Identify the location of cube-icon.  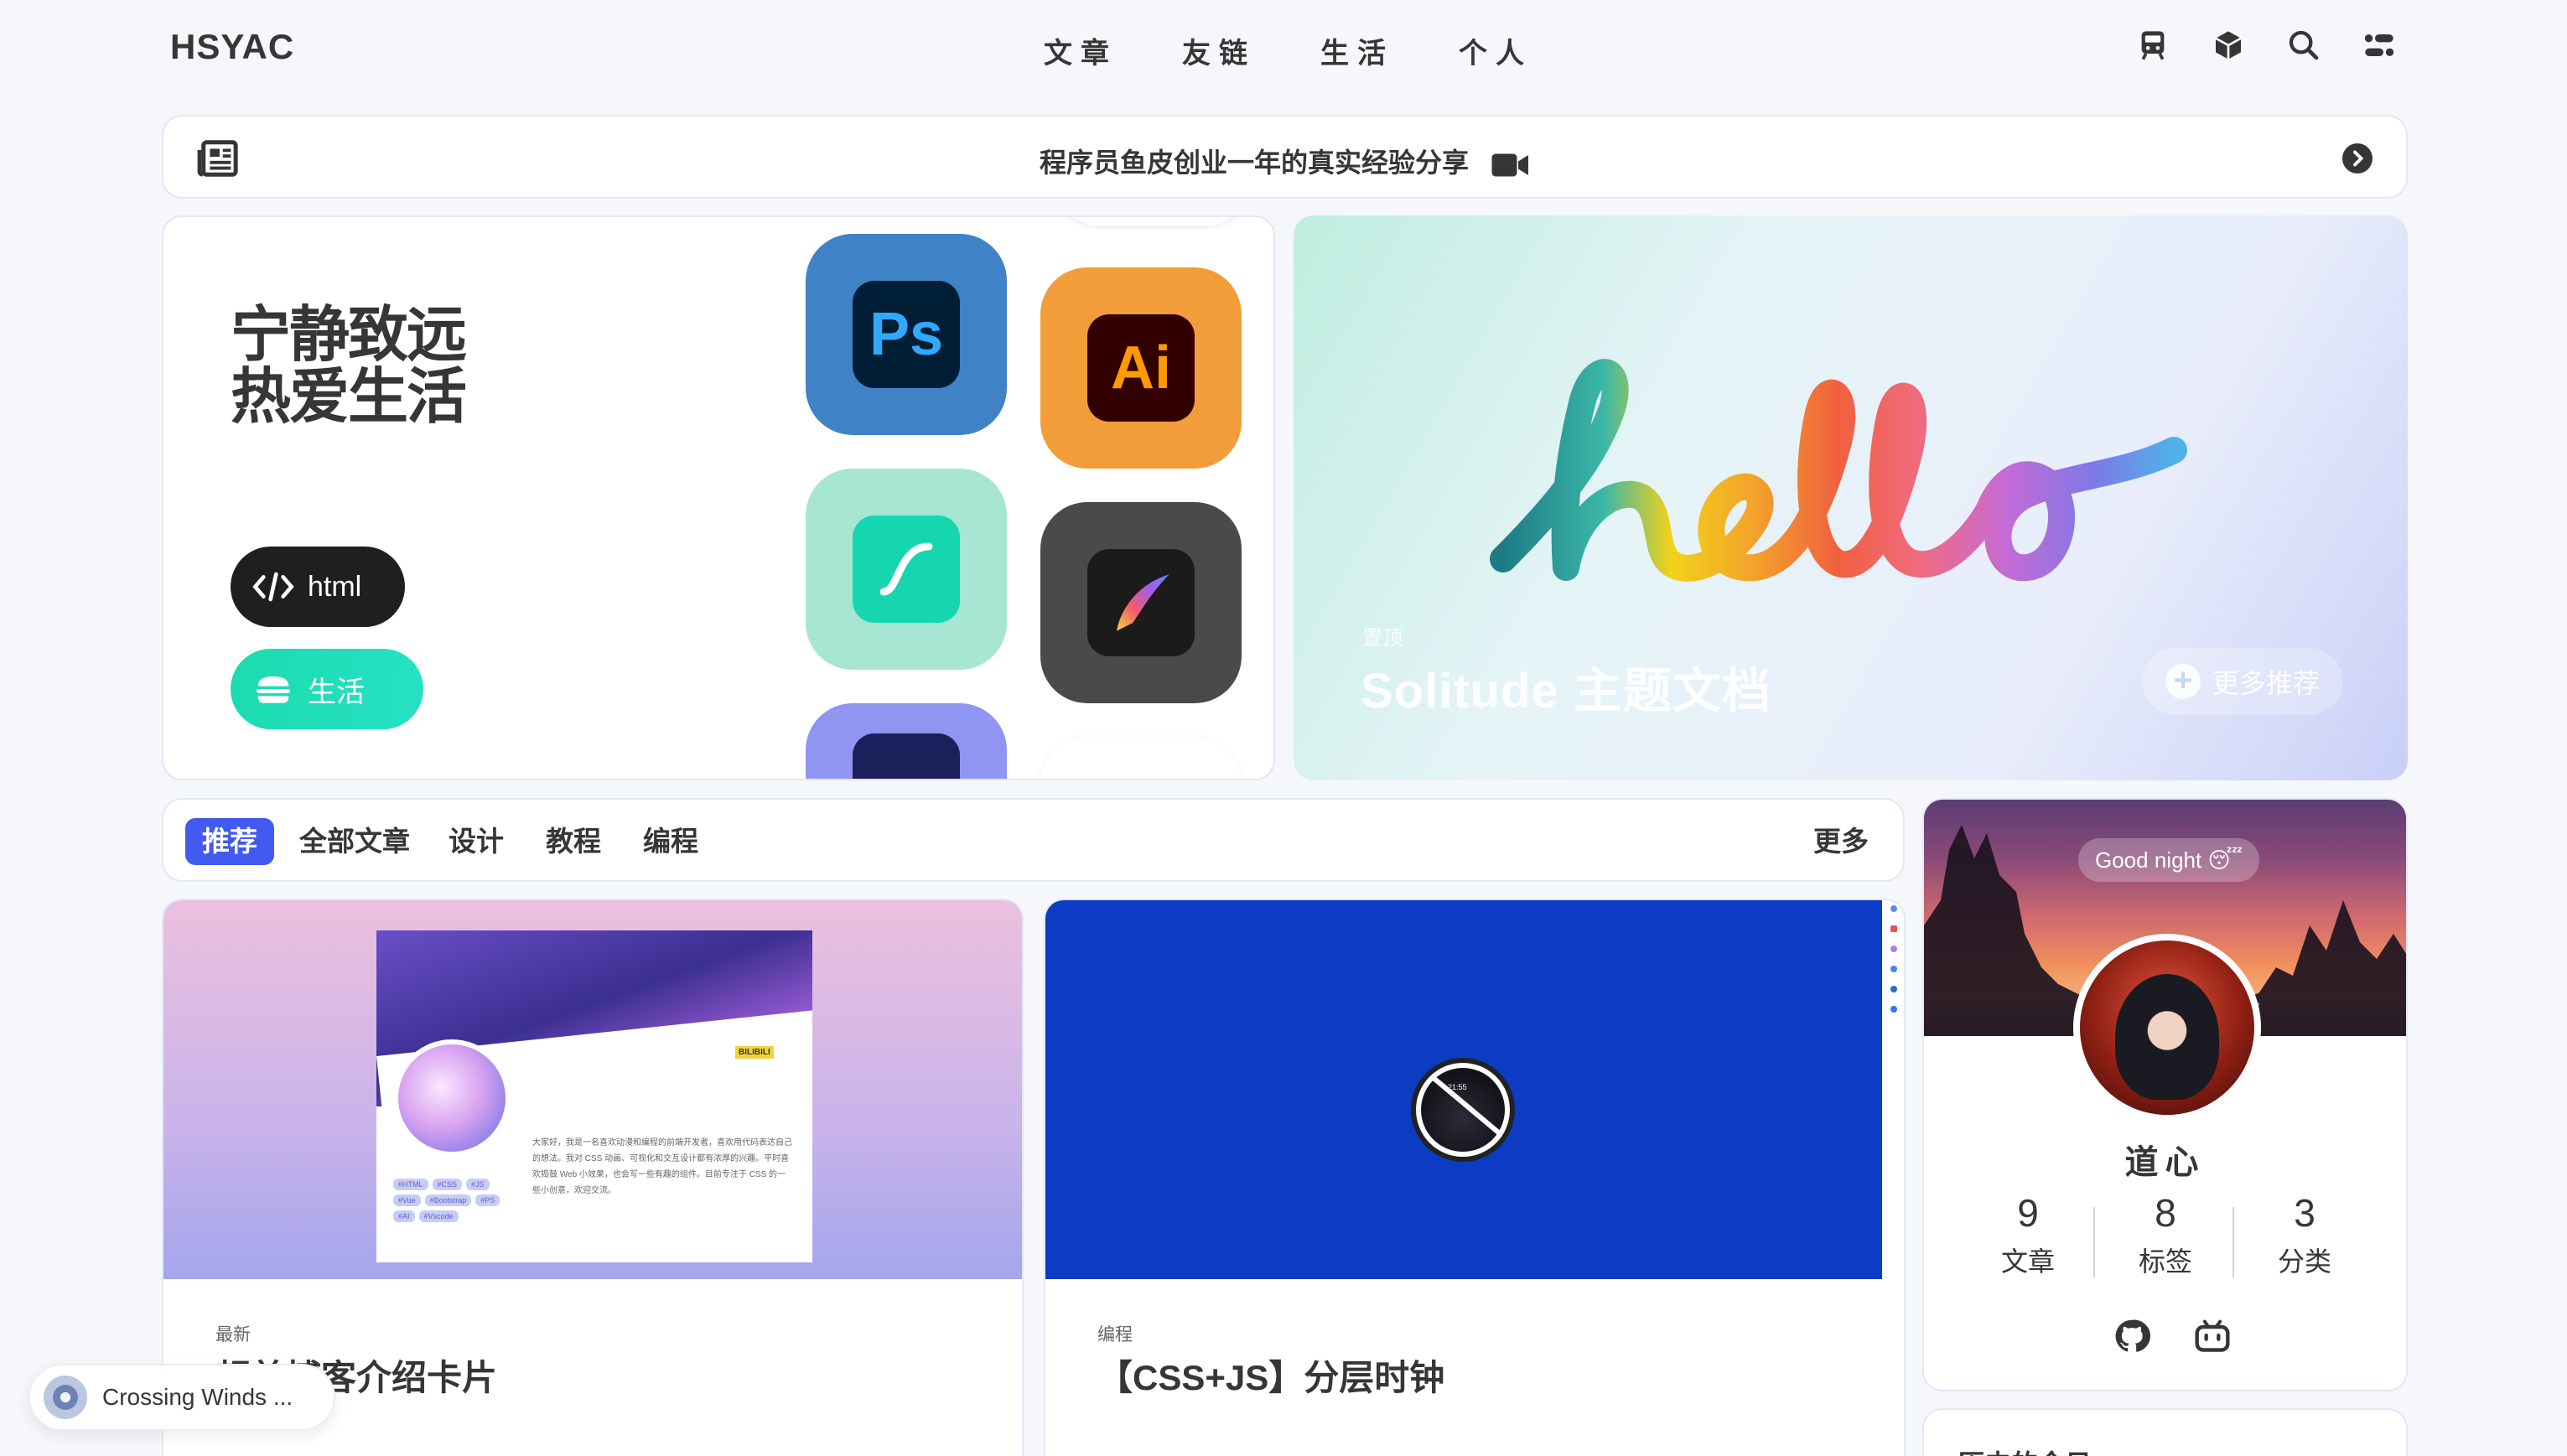
(2228, 45).